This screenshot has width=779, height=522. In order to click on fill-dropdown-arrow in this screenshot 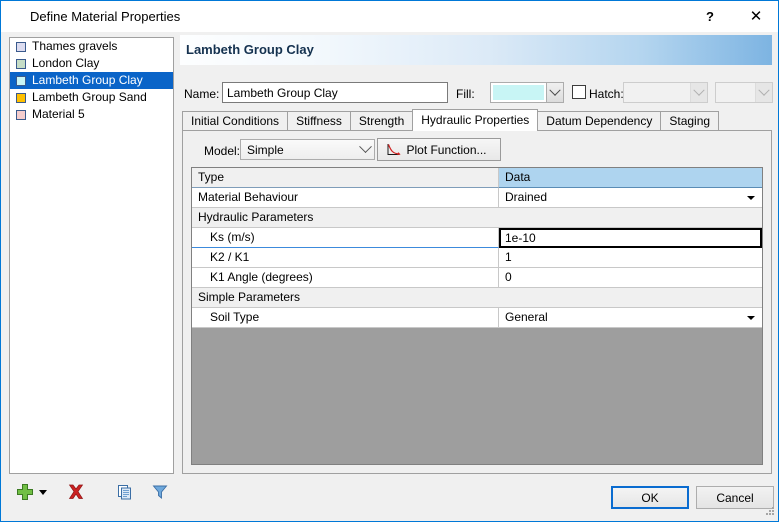, I will do `click(554, 92)`.